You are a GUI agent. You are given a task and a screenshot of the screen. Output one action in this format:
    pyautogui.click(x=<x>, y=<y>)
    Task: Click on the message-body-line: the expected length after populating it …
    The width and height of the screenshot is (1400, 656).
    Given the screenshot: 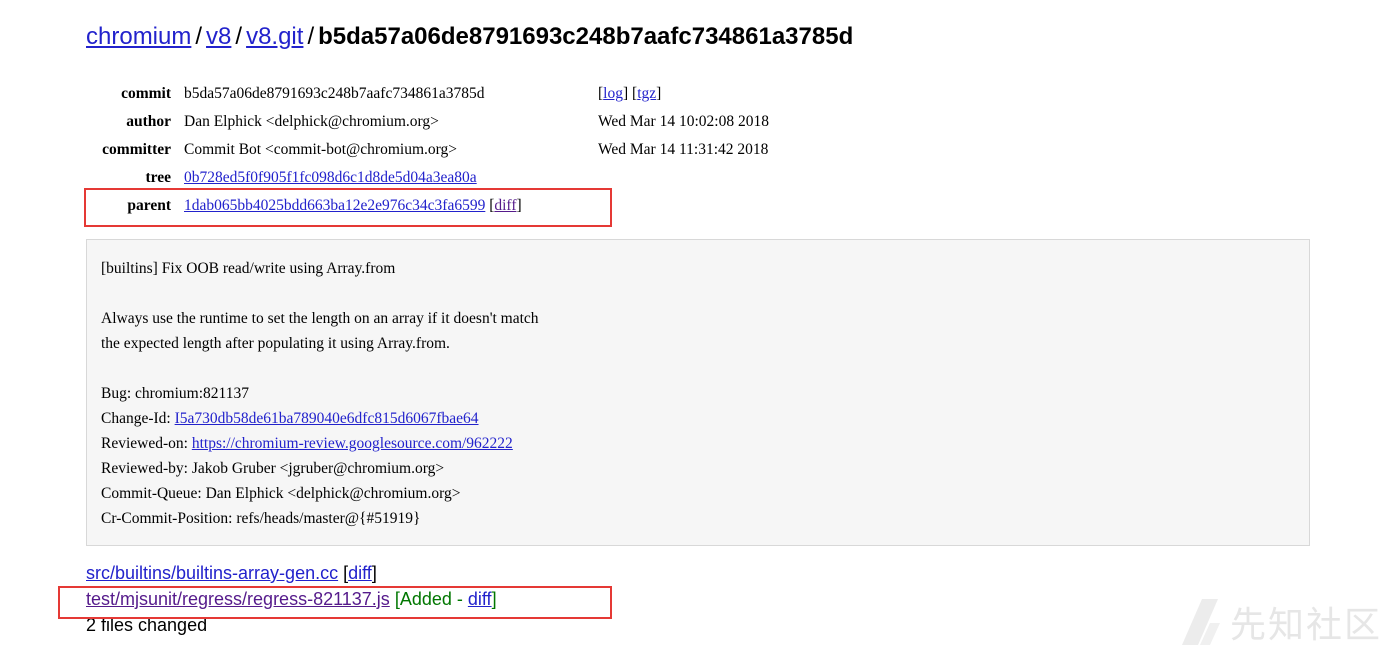 What is the action you would take?
    pyautogui.click(x=275, y=343)
    